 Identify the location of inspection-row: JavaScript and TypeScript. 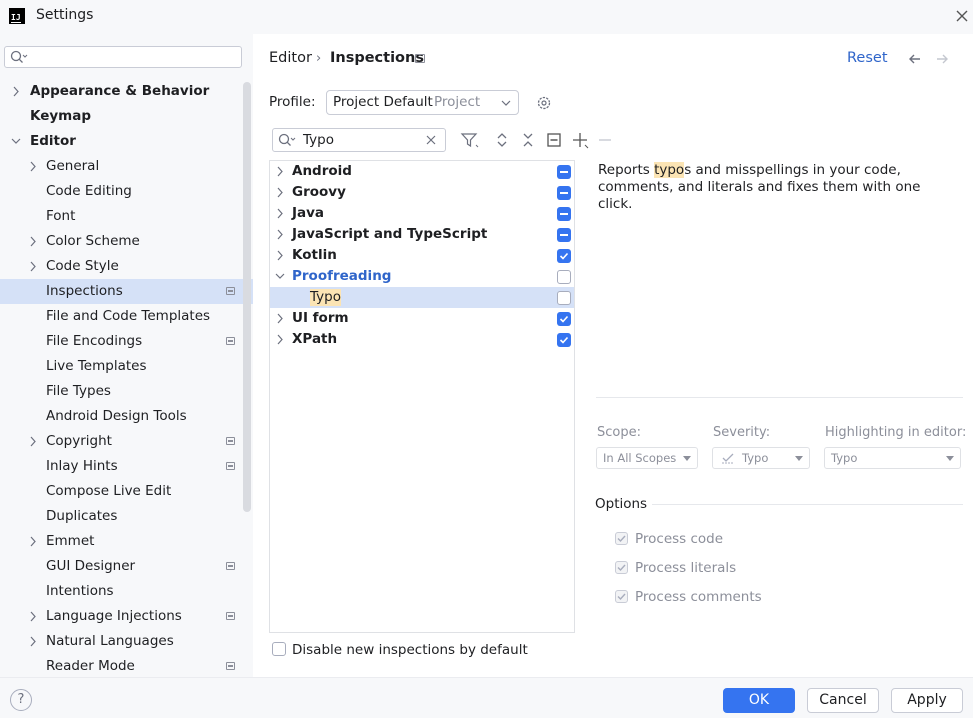
(422, 234).